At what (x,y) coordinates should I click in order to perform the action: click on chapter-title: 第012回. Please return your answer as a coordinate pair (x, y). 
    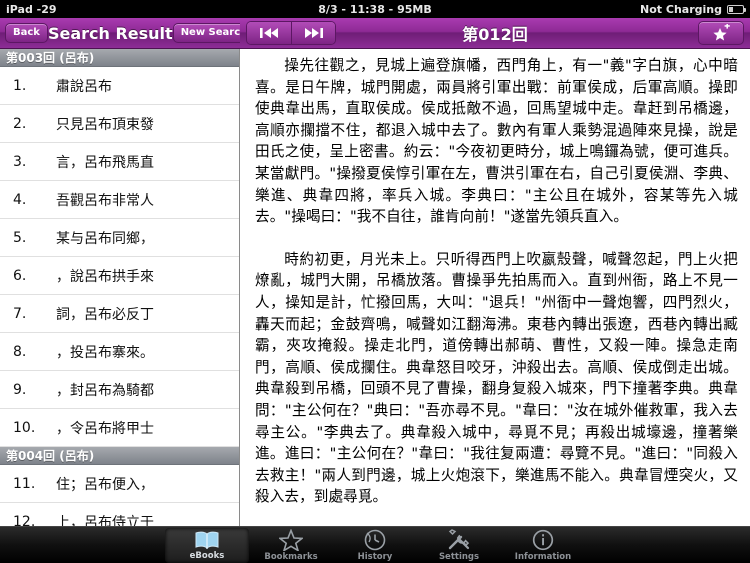
    Looking at the image, I should click on (495, 34).